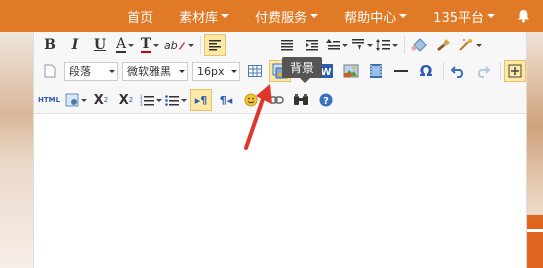 This screenshot has height=268, width=543. I want to click on horizontal-line-icon, so click(401, 71).